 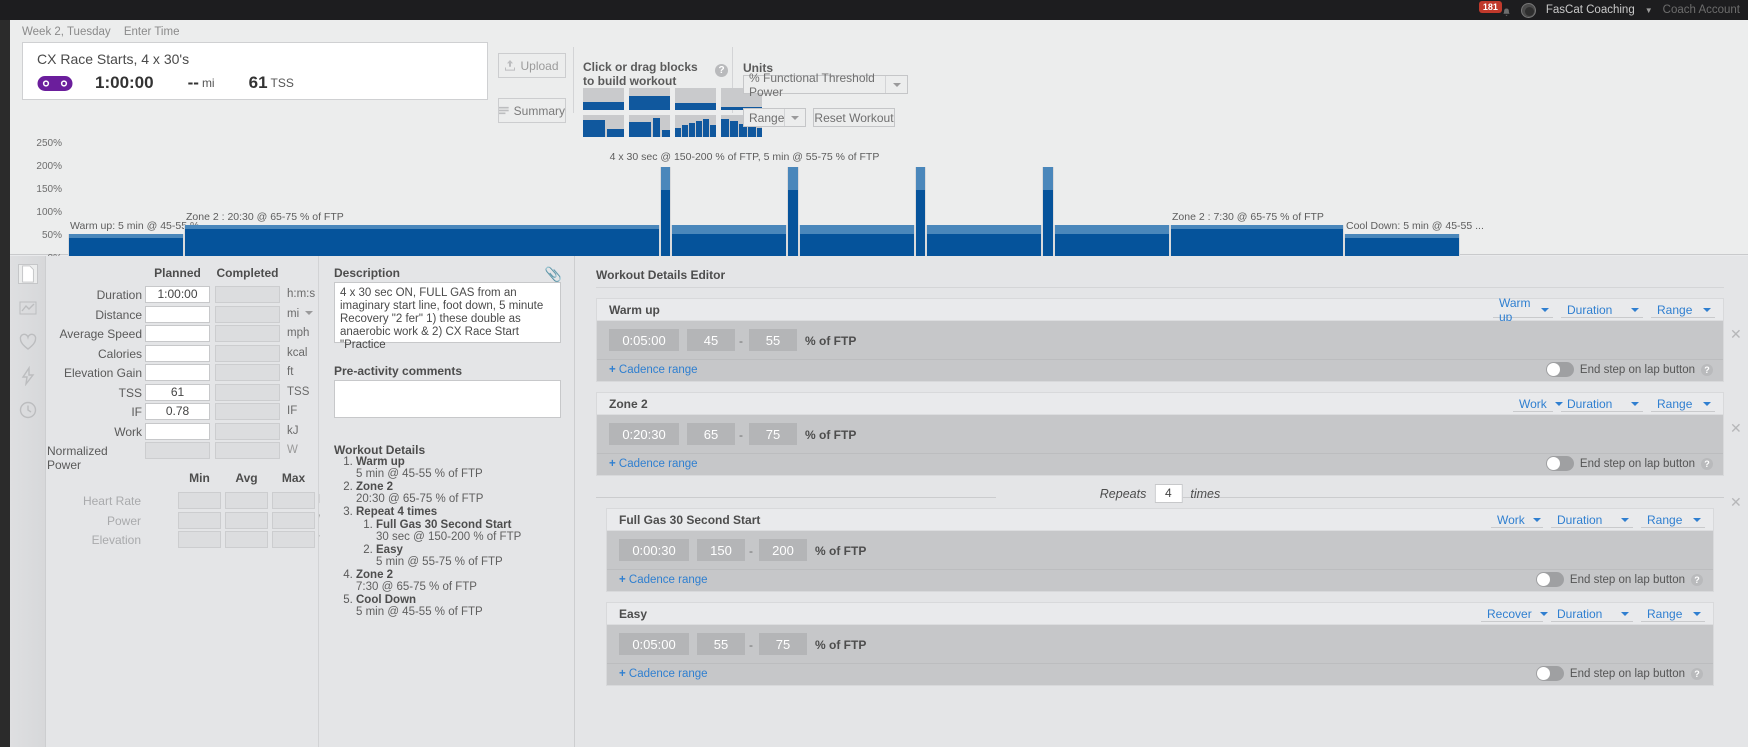 I want to click on chevron-down-icon: ▼, so click(x=1649, y=10).